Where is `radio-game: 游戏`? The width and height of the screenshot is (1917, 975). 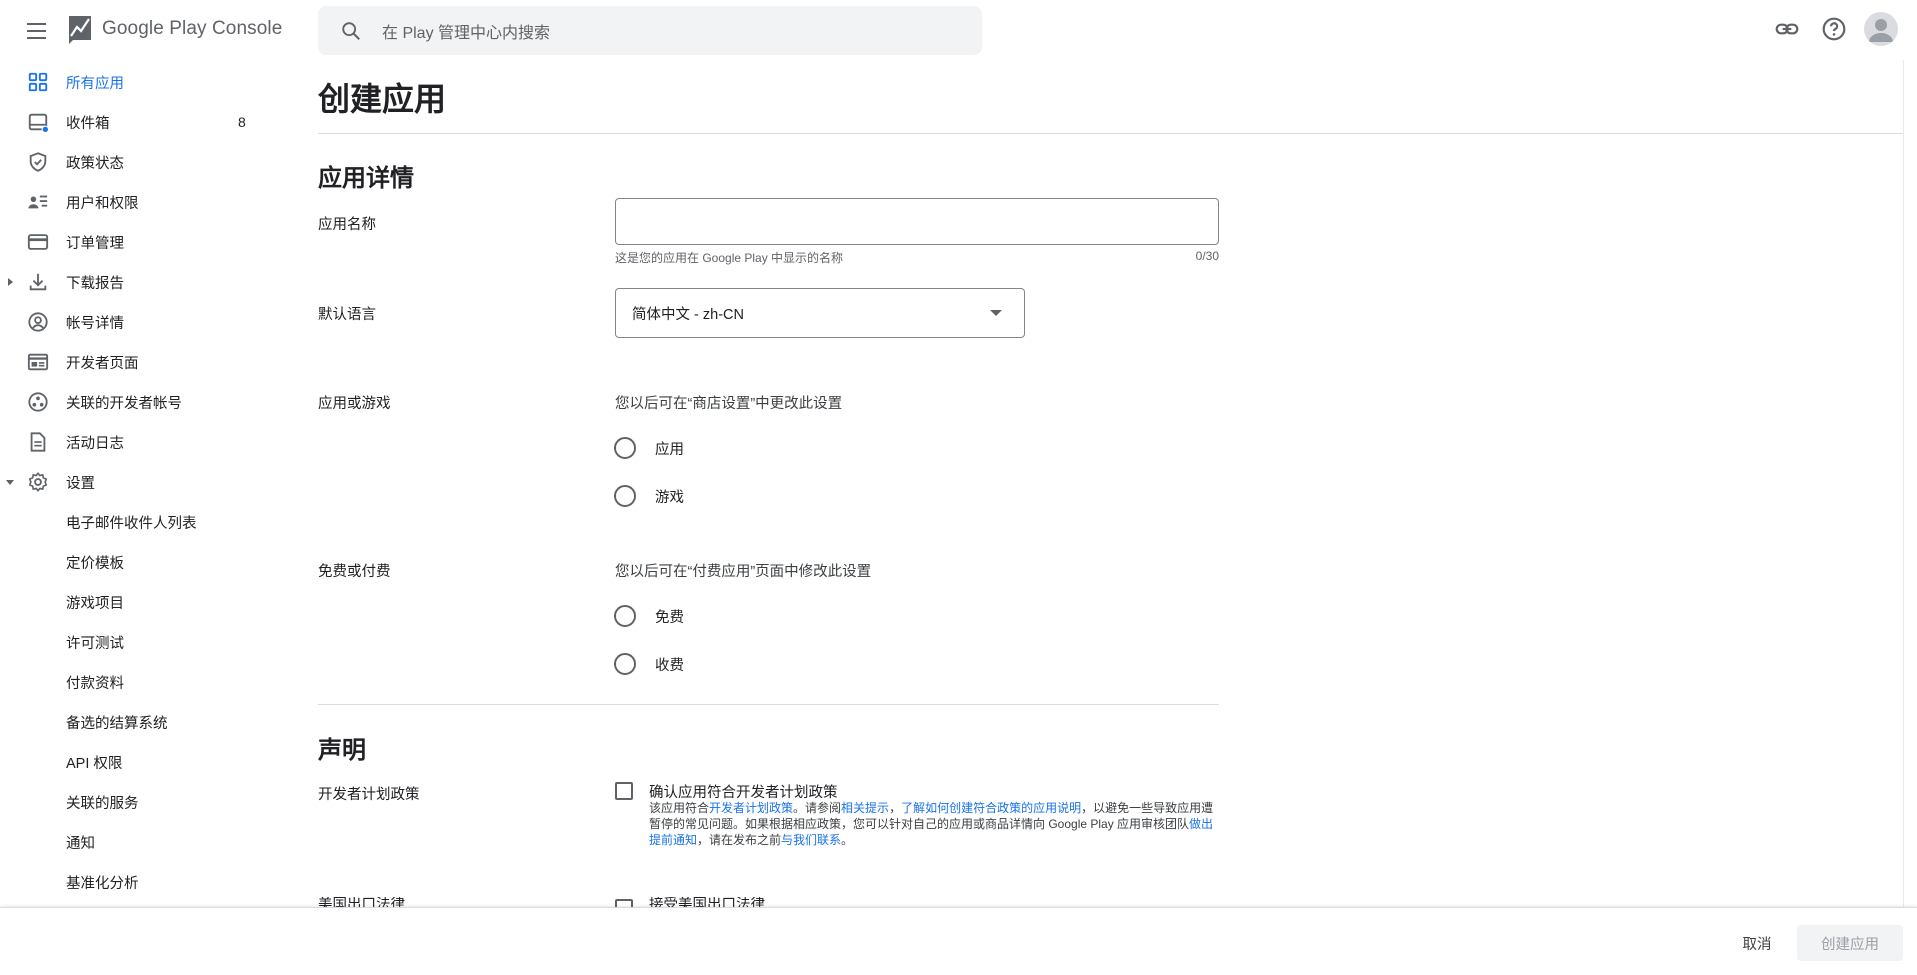
radio-game: 游戏 is located at coordinates (649, 496).